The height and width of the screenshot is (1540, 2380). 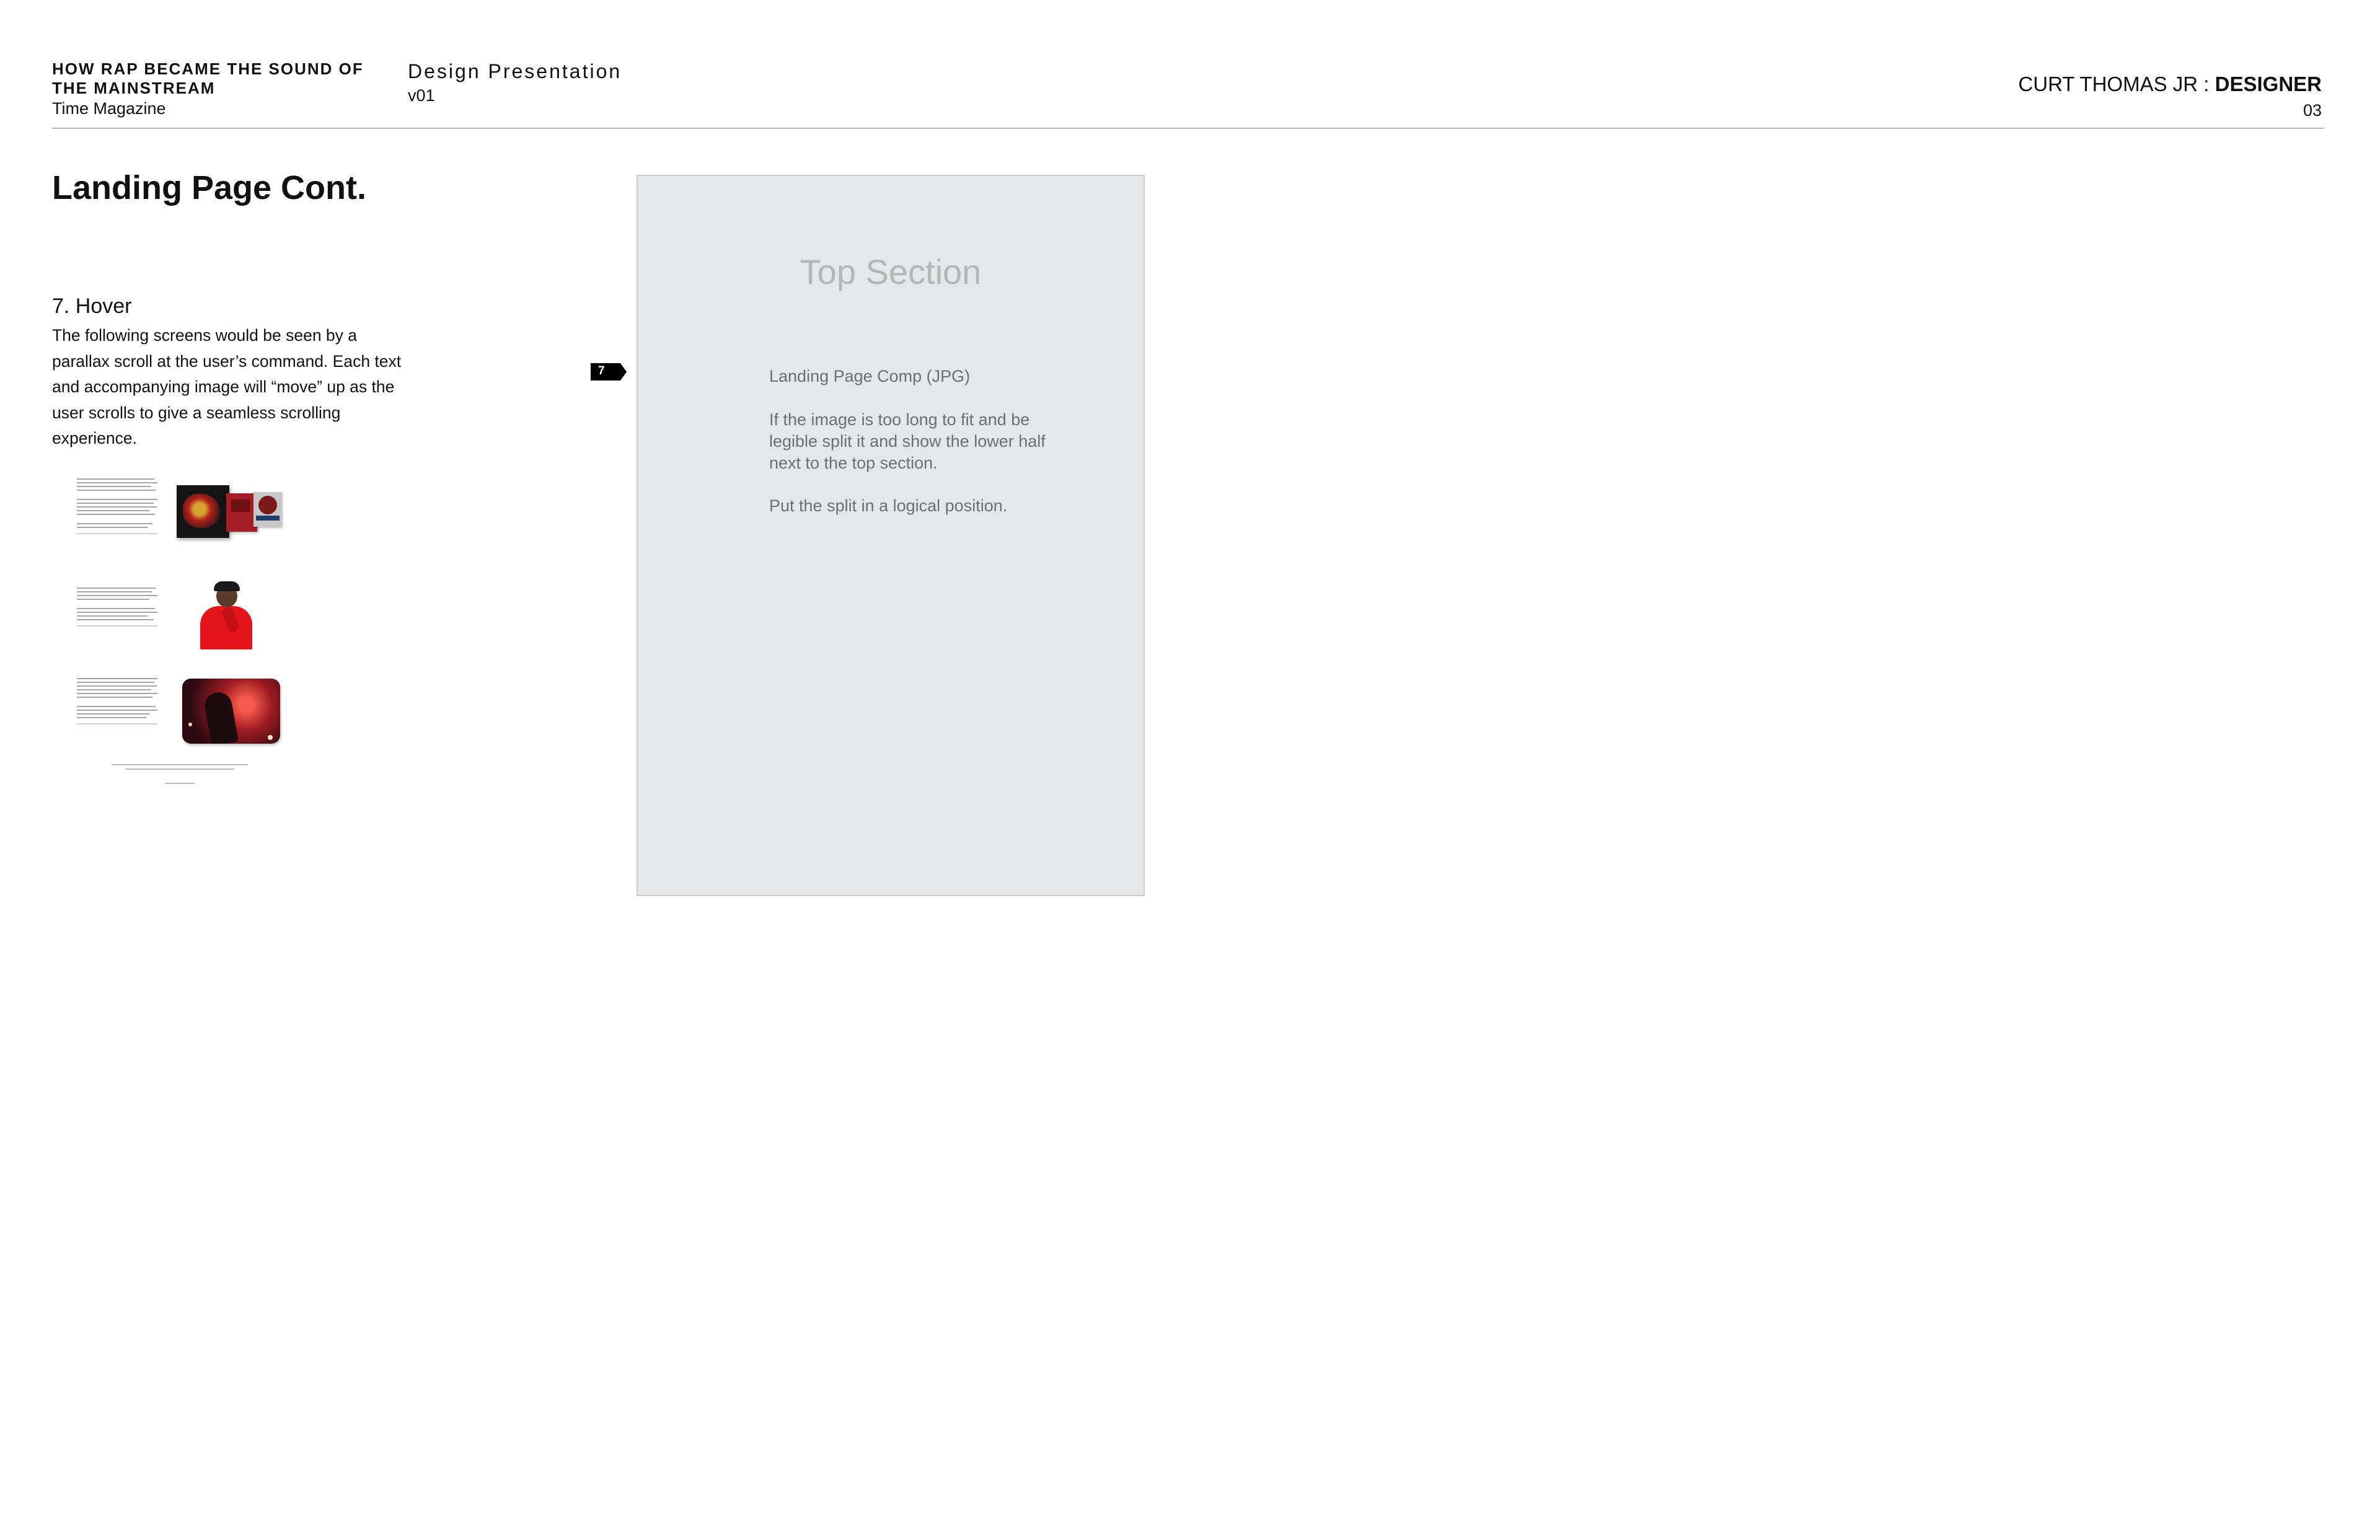 What do you see at coordinates (421, 95) in the screenshot?
I see `document-version: v01` at bounding box center [421, 95].